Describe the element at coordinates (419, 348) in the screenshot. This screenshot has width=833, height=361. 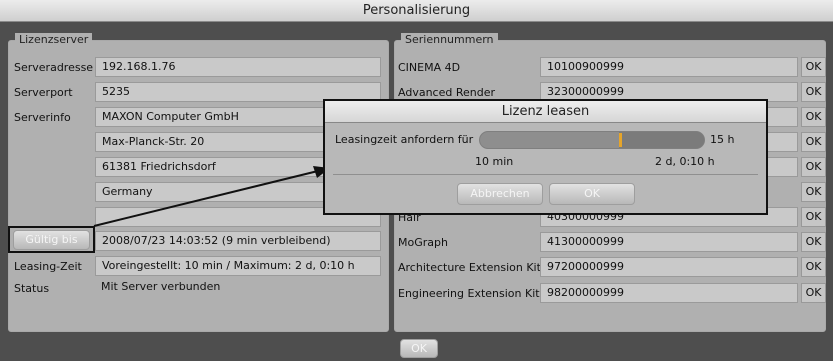
I see `footer-ok-button: OK` at that location.